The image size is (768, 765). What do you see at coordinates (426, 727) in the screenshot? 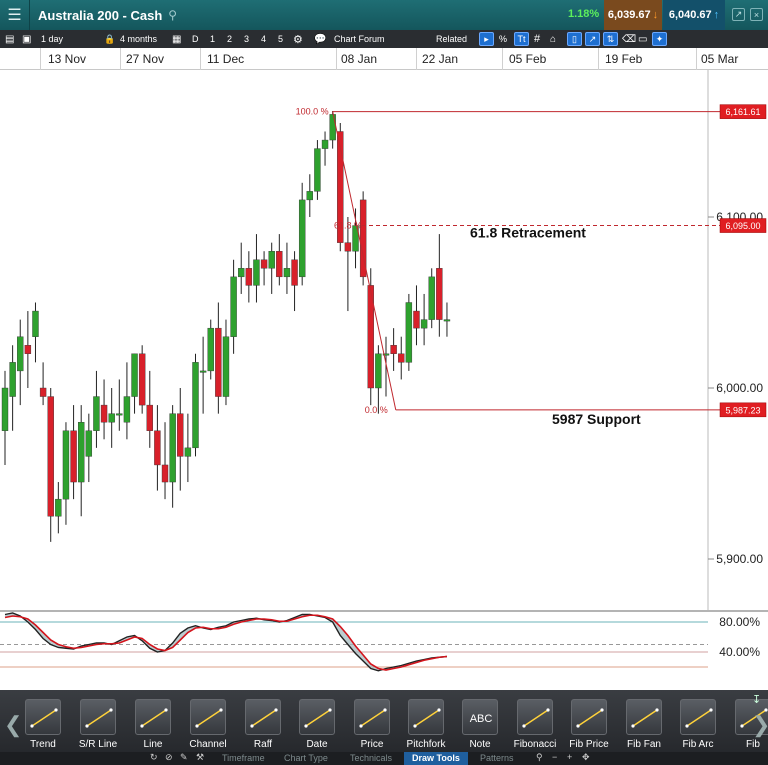
I see `draw-tool-pitchfork: Pitchfork` at bounding box center [426, 727].